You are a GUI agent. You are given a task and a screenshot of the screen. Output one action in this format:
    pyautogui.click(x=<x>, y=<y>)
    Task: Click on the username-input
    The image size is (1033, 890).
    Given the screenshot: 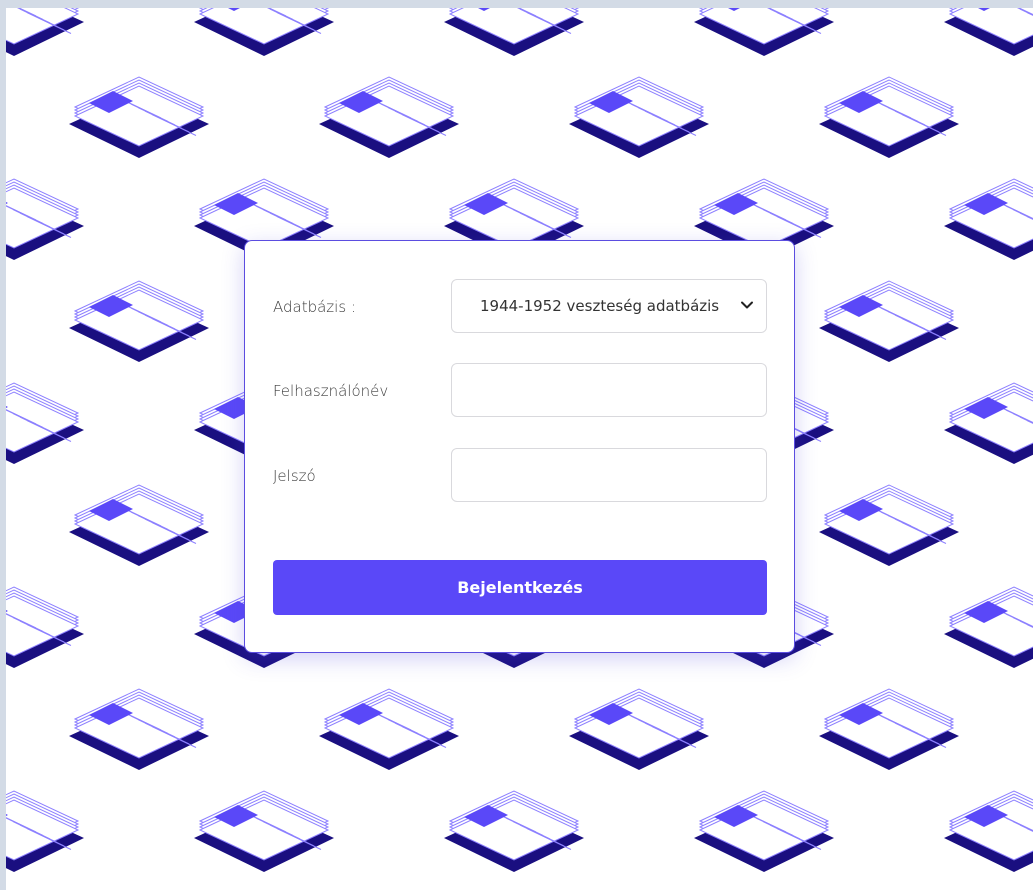 What is the action you would take?
    pyautogui.click(x=609, y=390)
    